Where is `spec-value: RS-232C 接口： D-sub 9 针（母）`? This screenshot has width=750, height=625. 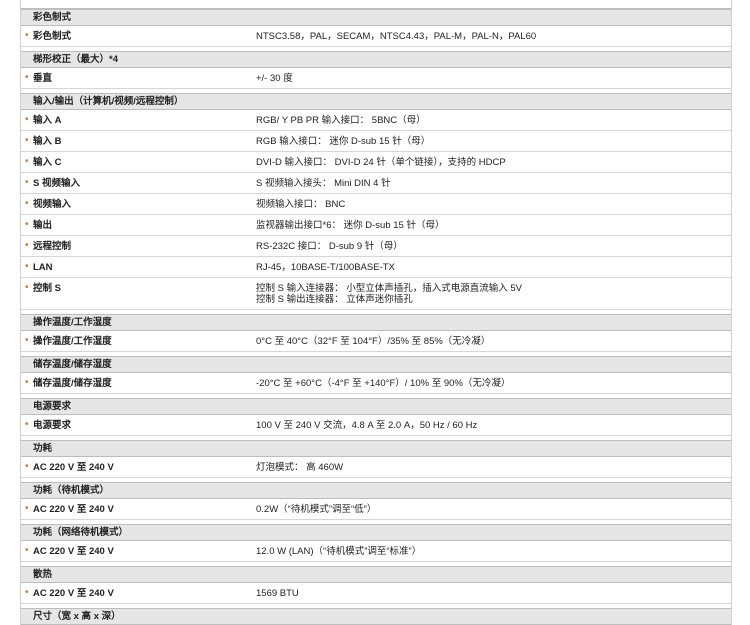
spec-value: RS-232C 接口： D-sub 9 针（母） is located at coordinates (493, 246).